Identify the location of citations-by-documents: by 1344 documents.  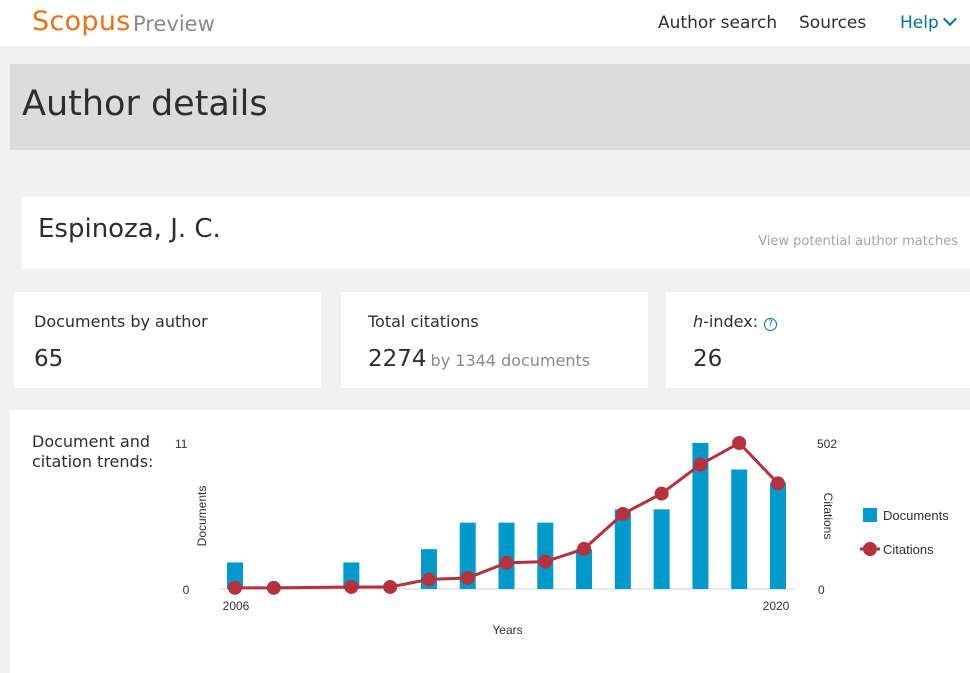
(511, 360).